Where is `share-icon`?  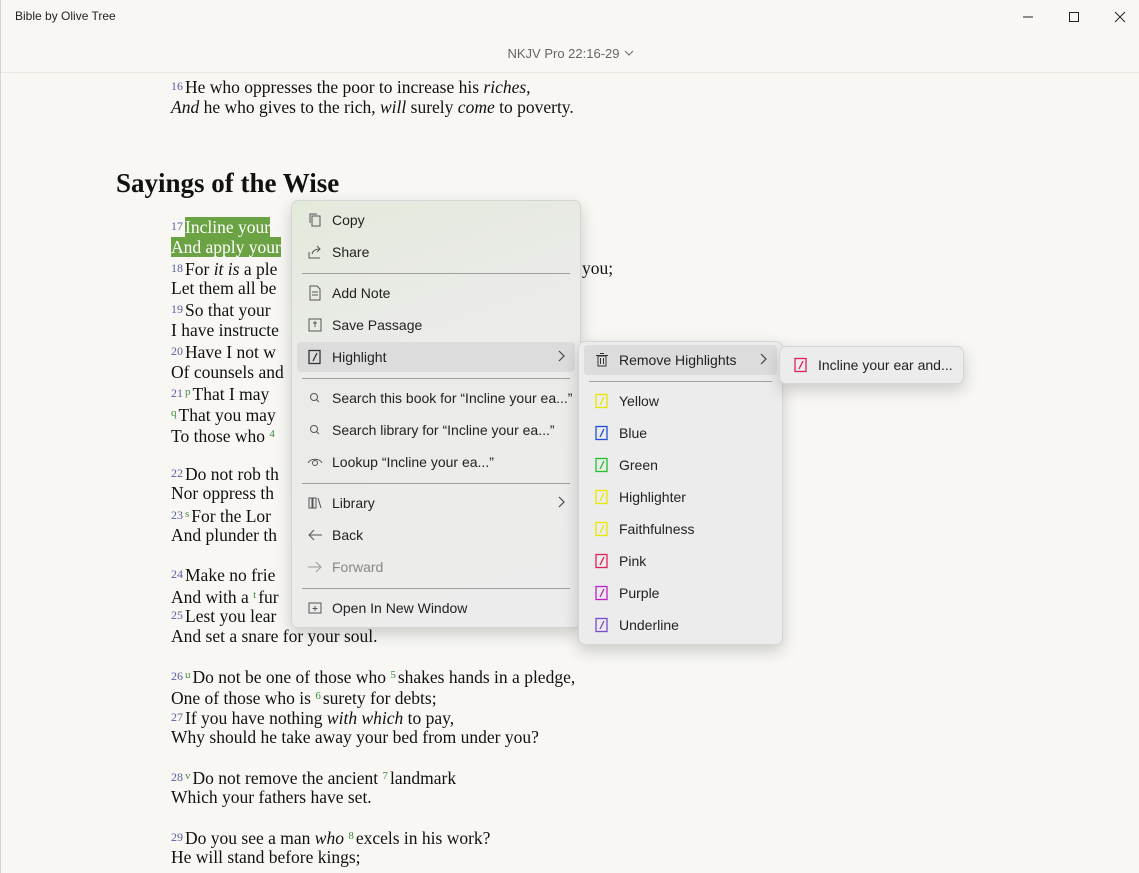 share-icon is located at coordinates (314, 252).